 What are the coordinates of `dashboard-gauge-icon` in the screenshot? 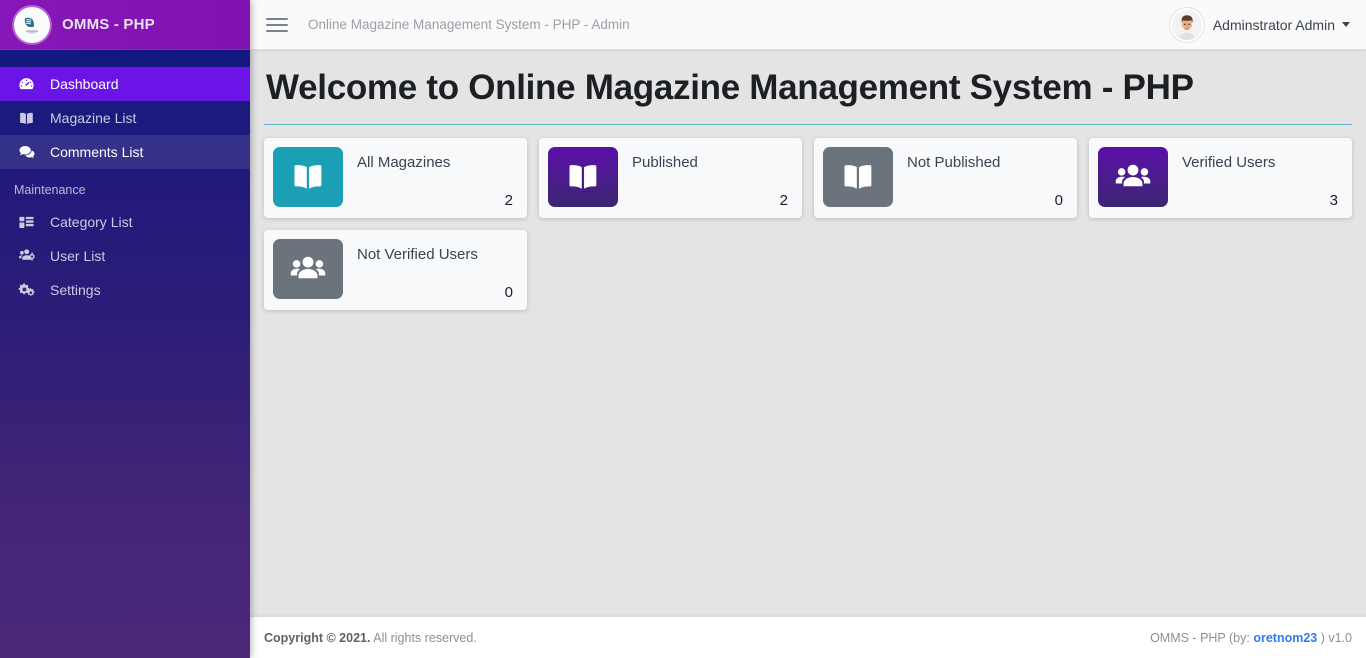 It's located at (31, 84).